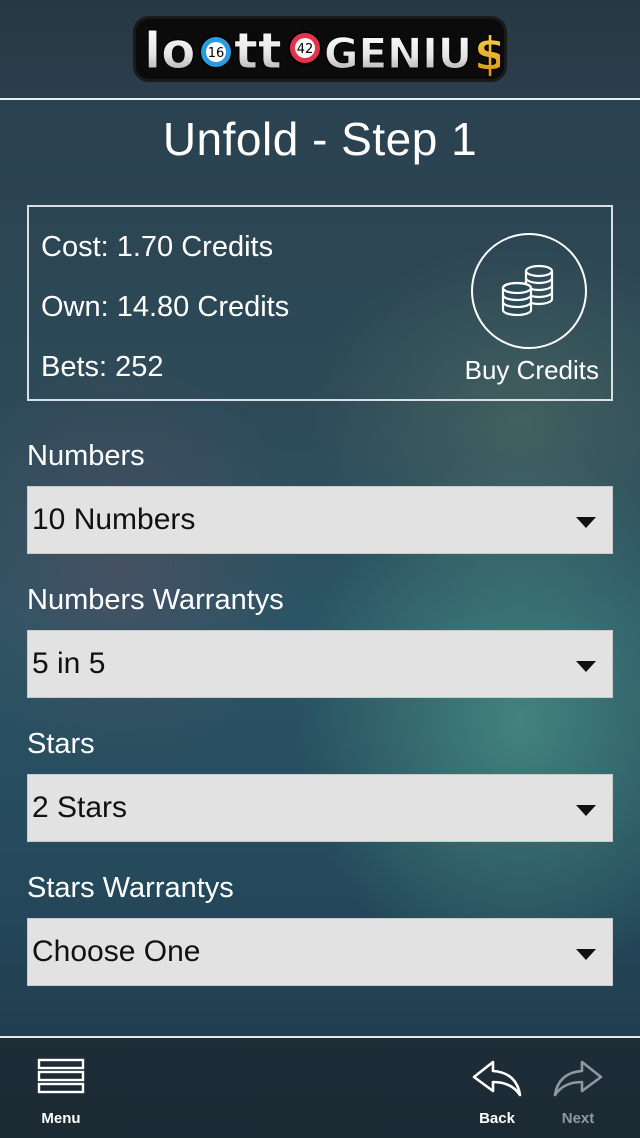  What do you see at coordinates (61, 1118) in the screenshot?
I see `menu-label: Menu` at bounding box center [61, 1118].